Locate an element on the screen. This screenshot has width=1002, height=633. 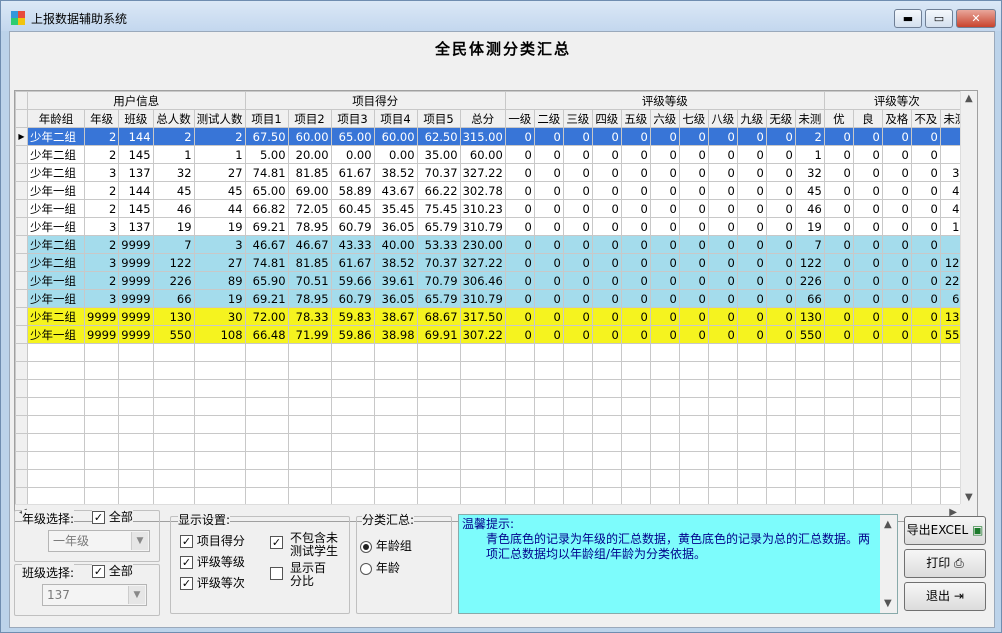
table-cell: 27 is located at coordinates (219, 262).